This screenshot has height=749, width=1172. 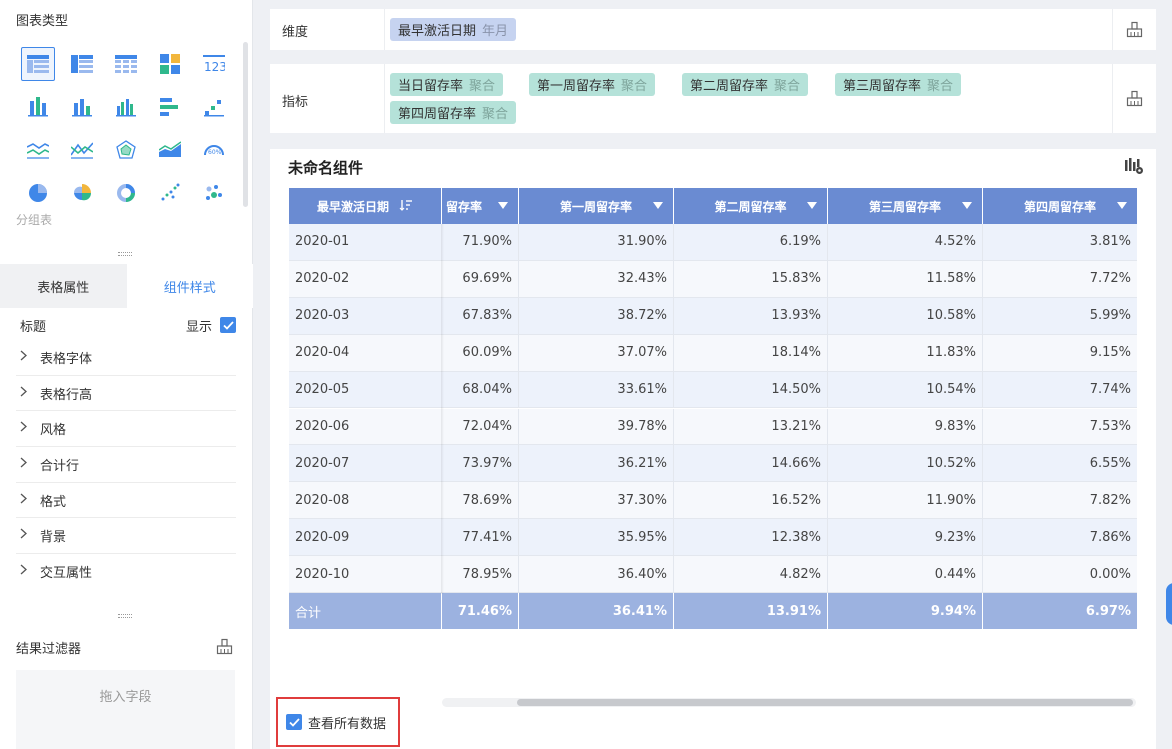 I want to click on accordion-interaction: 交互属性, so click(x=126, y=572).